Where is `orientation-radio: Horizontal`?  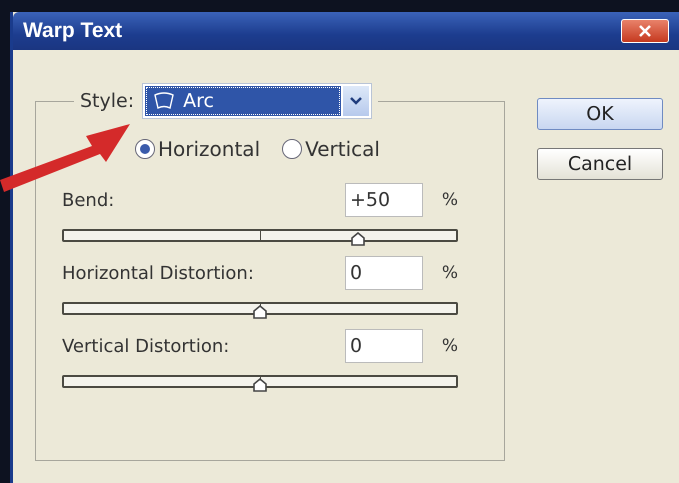
orientation-radio: Horizontal is located at coordinates (197, 149).